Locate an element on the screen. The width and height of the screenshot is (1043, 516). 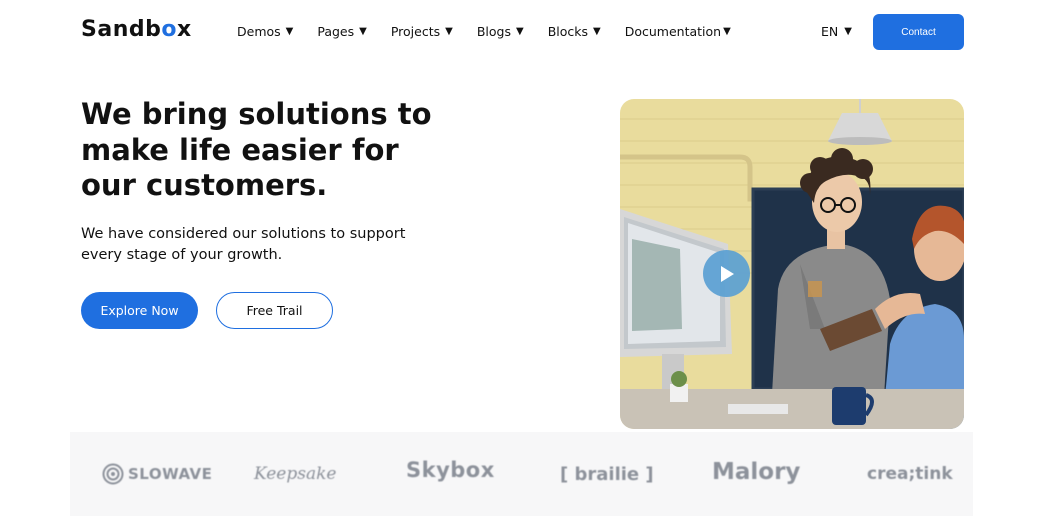
brand-logo-skybox: Skybox is located at coordinates (450, 470).